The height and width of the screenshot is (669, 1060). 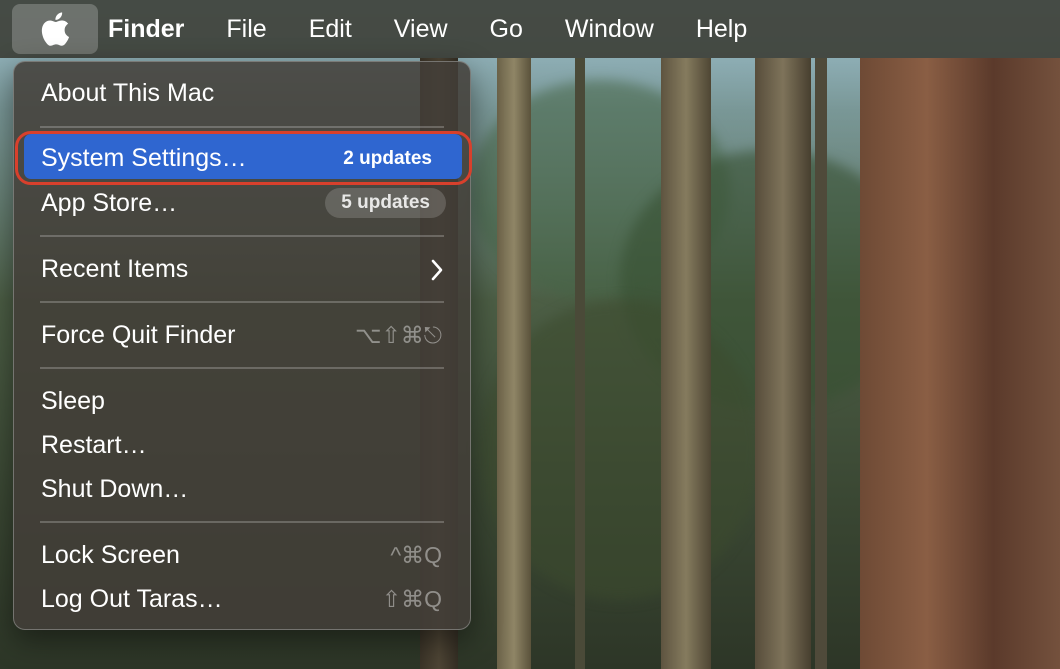 I want to click on log-out-shortcut: ⇧⌘Q, so click(x=411, y=599).